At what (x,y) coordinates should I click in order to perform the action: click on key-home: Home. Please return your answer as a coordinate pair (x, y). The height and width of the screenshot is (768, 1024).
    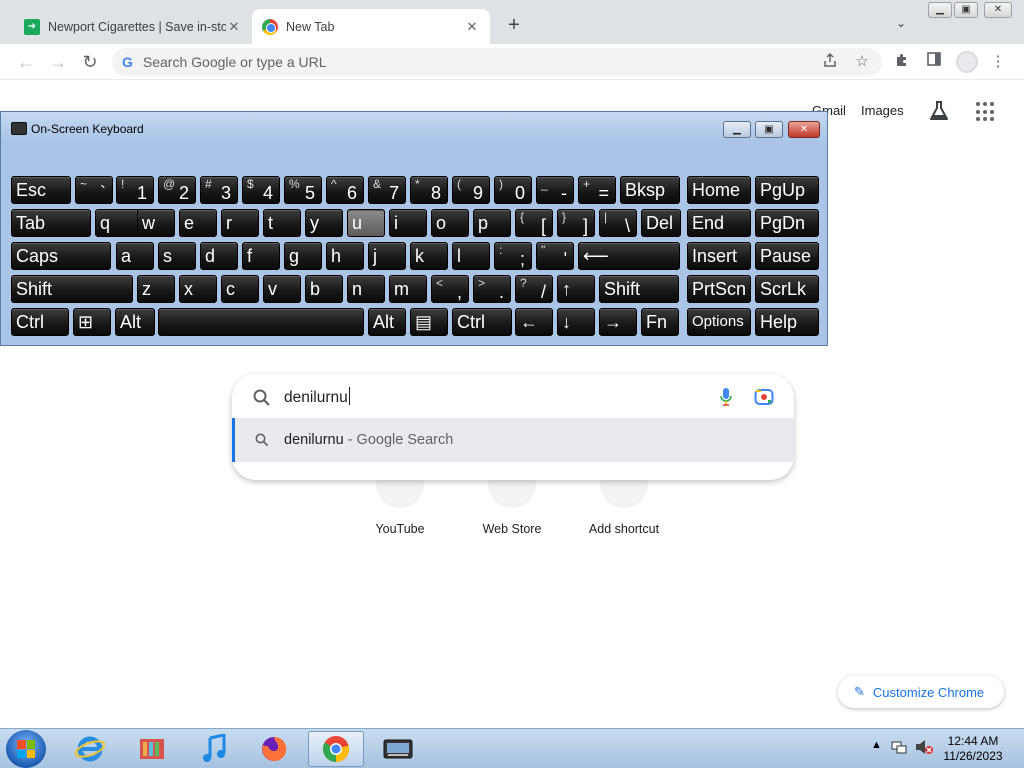
    Looking at the image, I should click on (719, 190).